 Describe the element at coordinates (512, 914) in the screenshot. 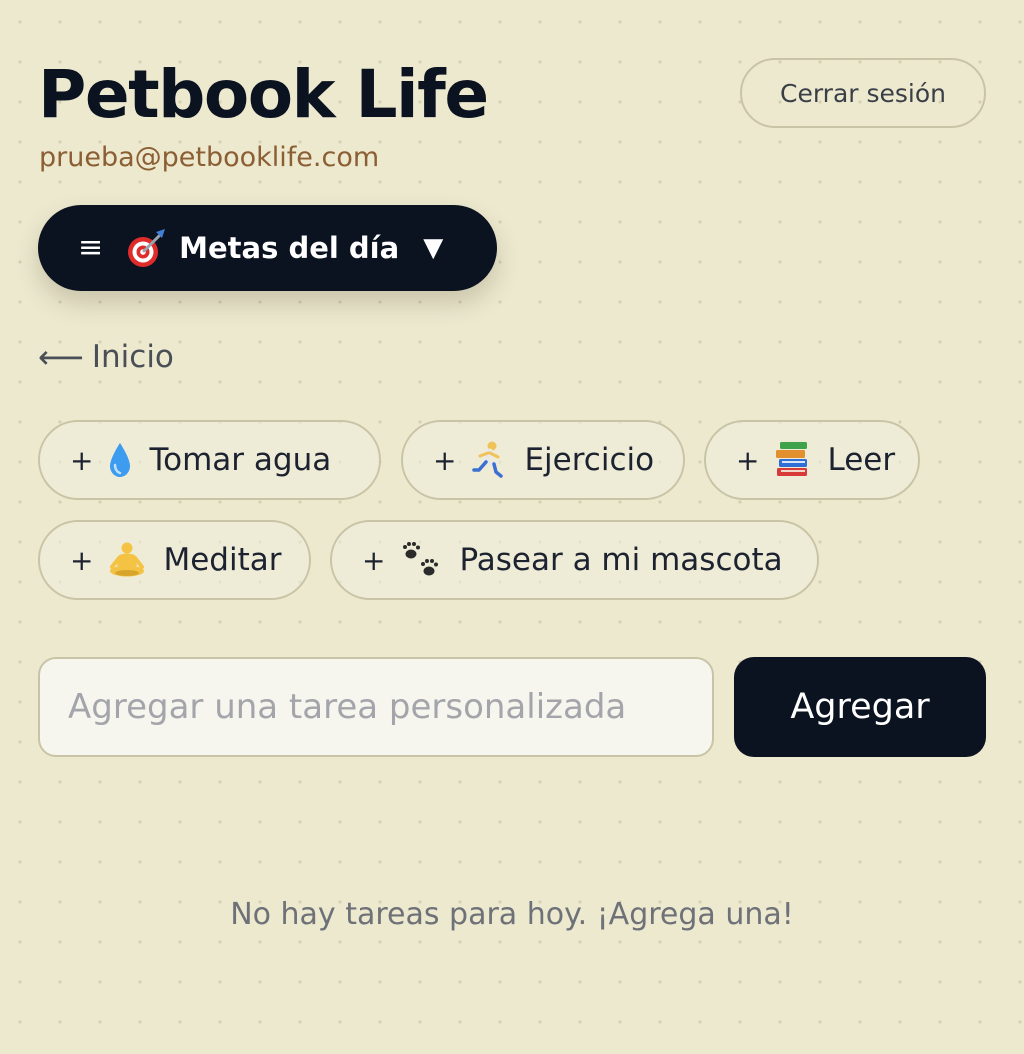

I see `empty-tasks-message: No hay tareas para hoy. ¡Agrega una!` at that location.